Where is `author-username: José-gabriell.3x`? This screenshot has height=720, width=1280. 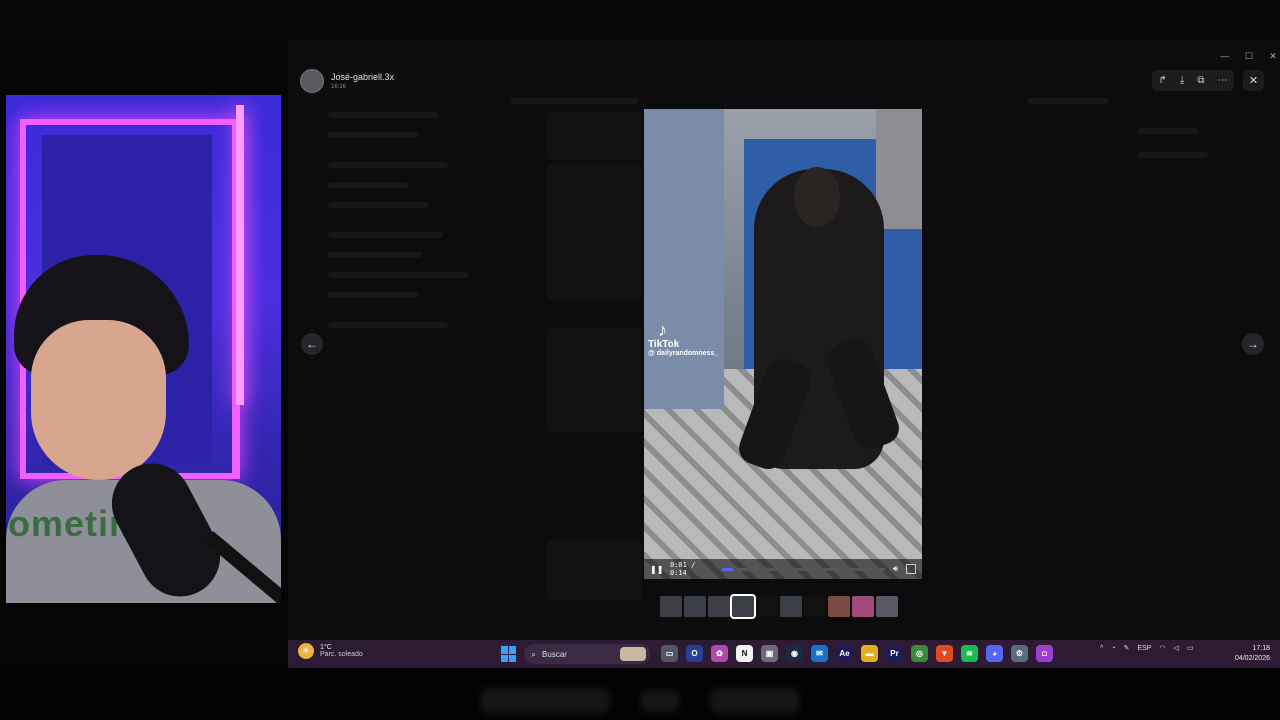
author-username: José-gabriell.3x is located at coordinates (362, 77).